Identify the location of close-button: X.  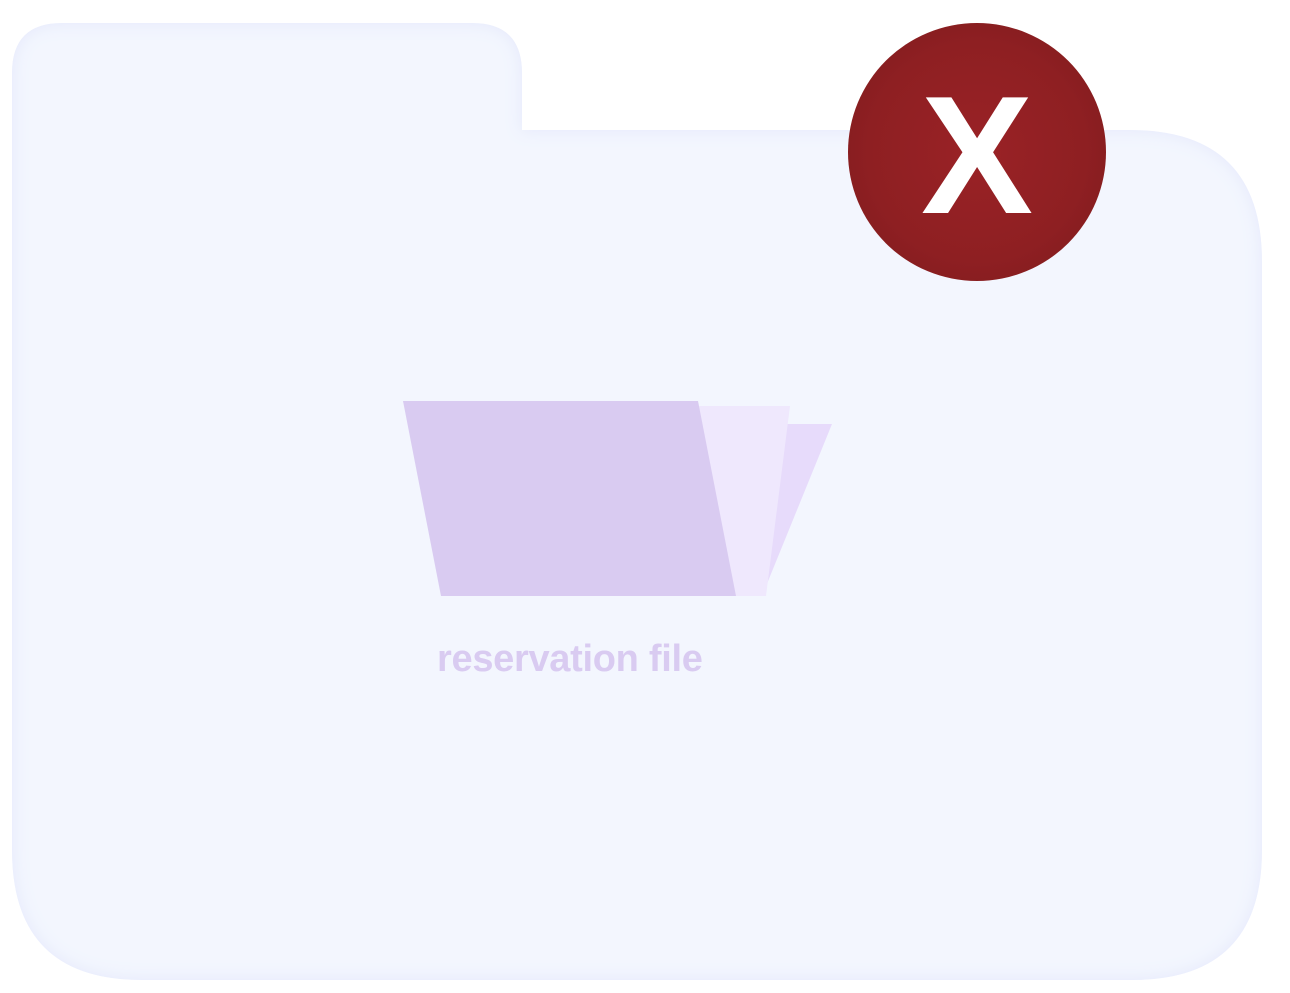
(977, 152).